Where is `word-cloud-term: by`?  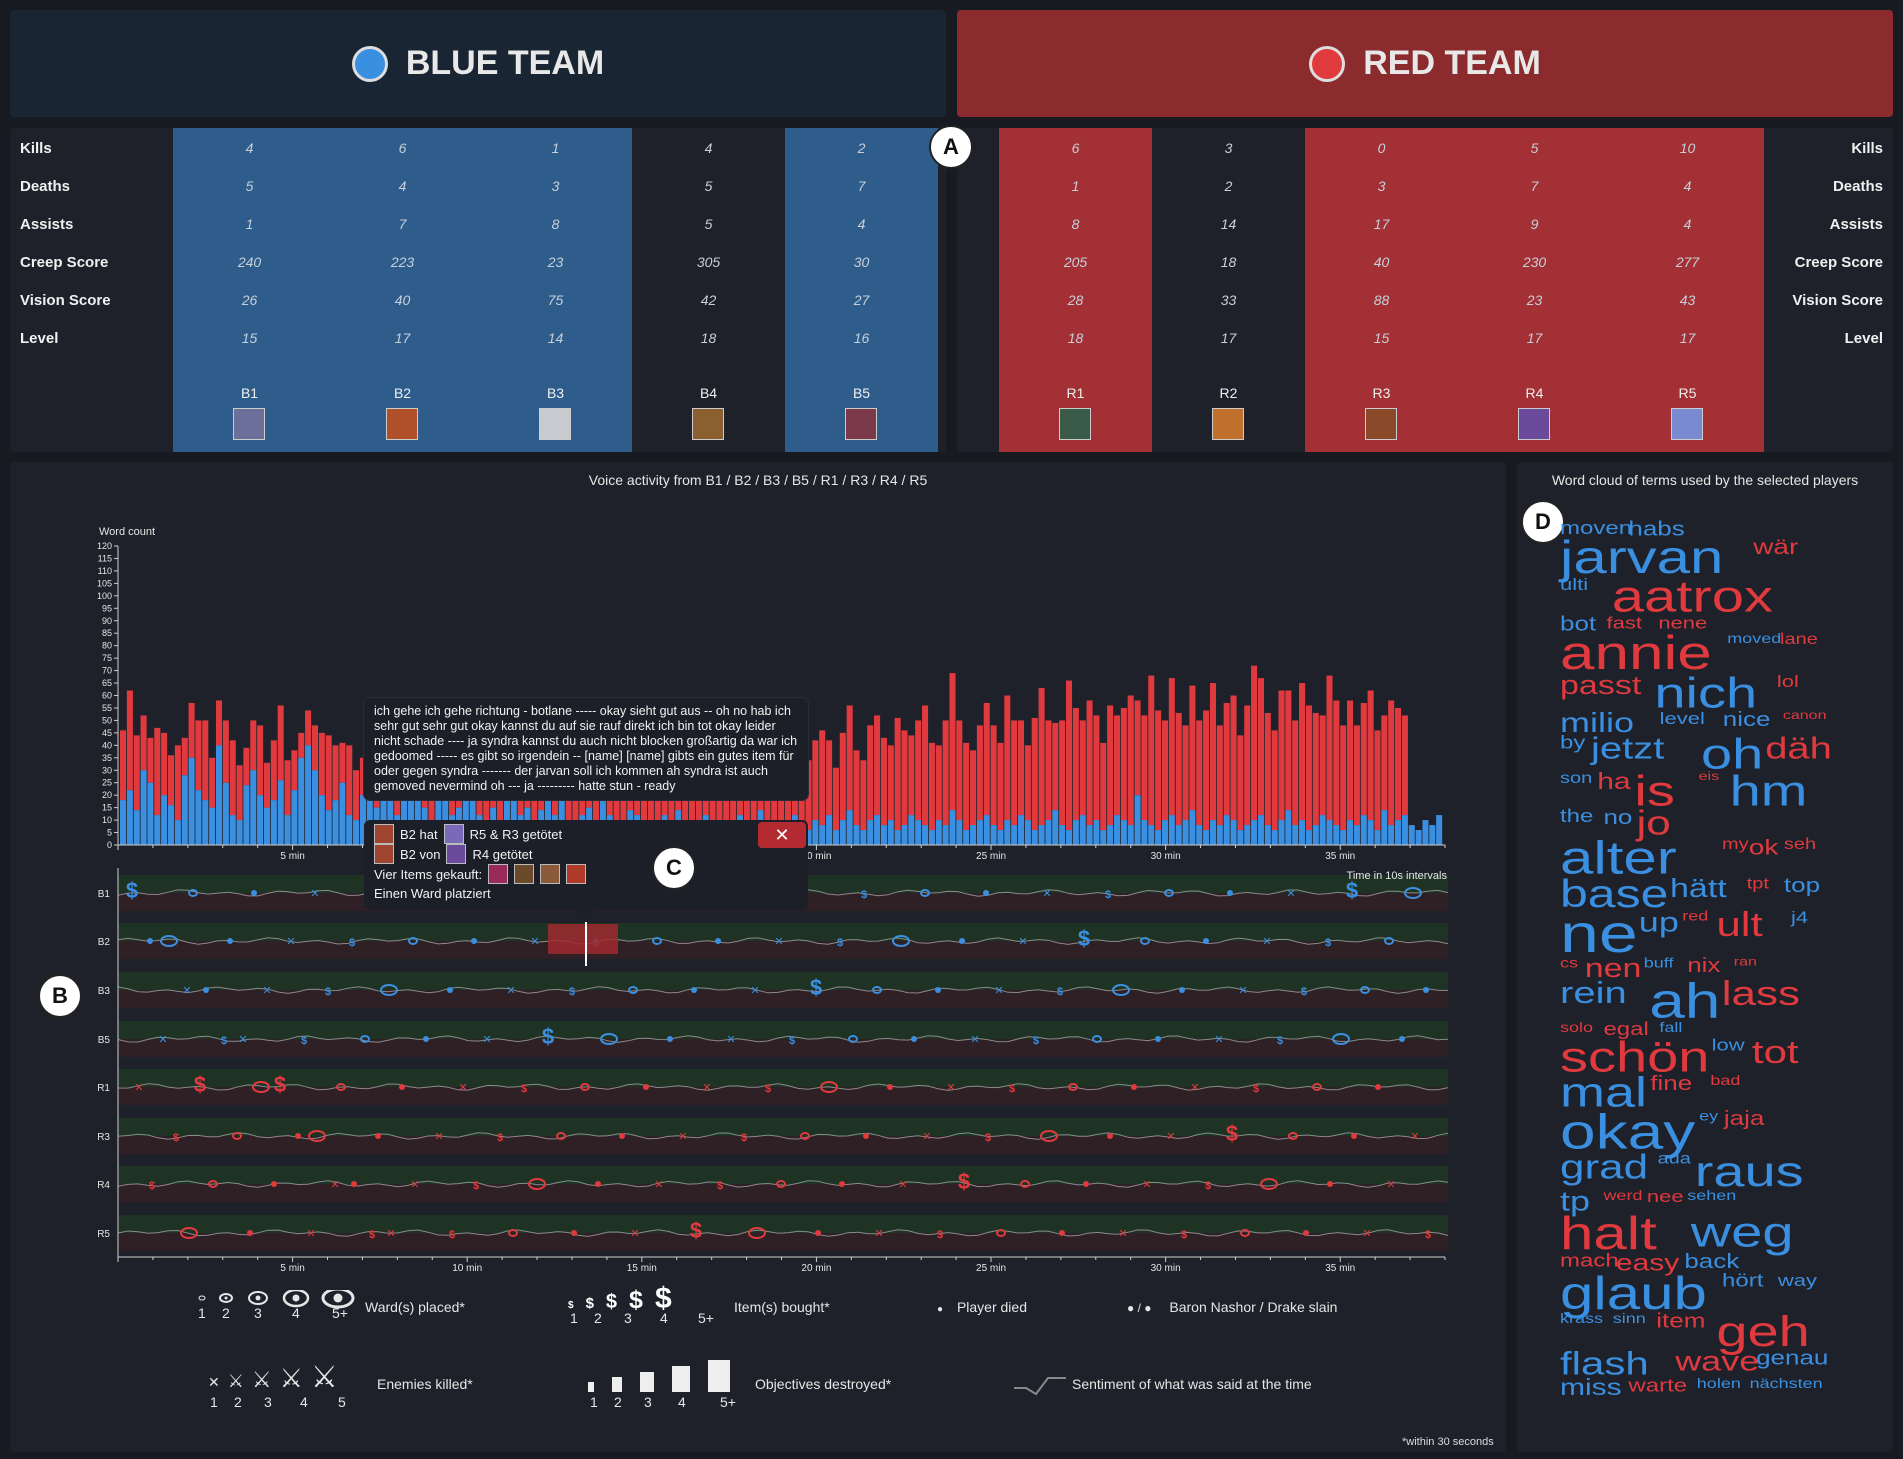 word-cloud-term: by is located at coordinates (1572, 742).